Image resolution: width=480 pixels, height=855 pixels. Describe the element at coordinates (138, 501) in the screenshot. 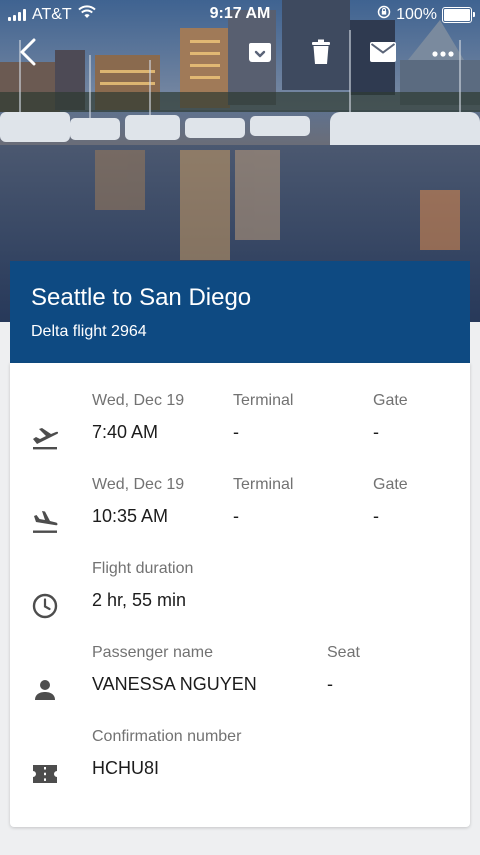

I see `arrival-date-col: Wed, Dec 19 10:35 AM` at that location.